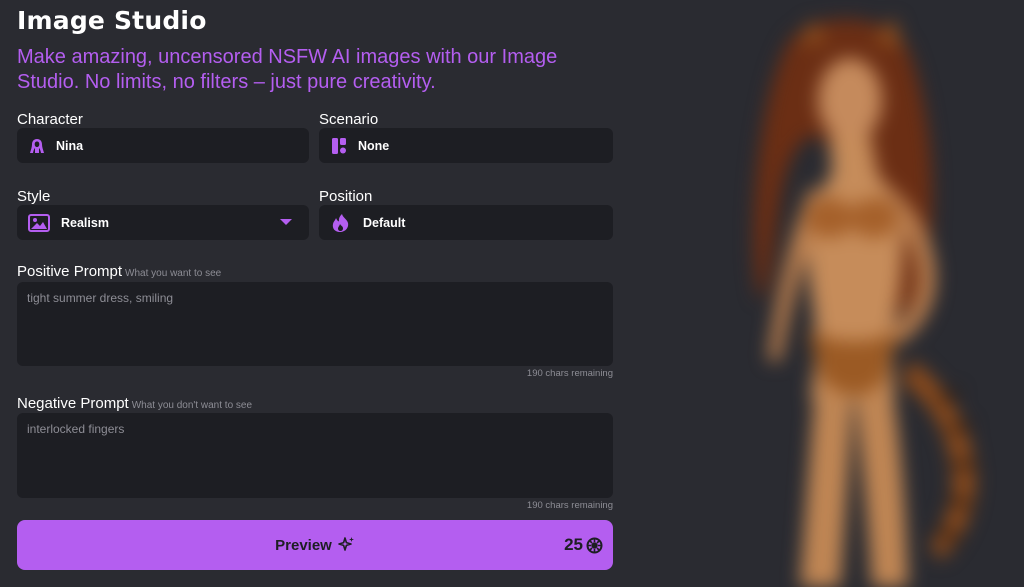 This screenshot has width=1024, height=587. Describe the element at coordinates (85, 222) in the screenshot. I see `style-value: Realism` at that location.